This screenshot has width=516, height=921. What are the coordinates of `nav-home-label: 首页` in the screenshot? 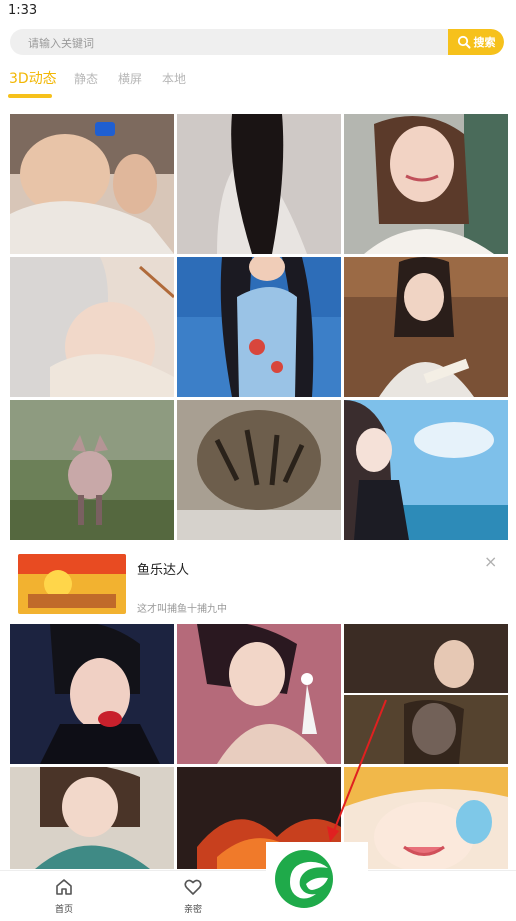 It's located at (63, 910).